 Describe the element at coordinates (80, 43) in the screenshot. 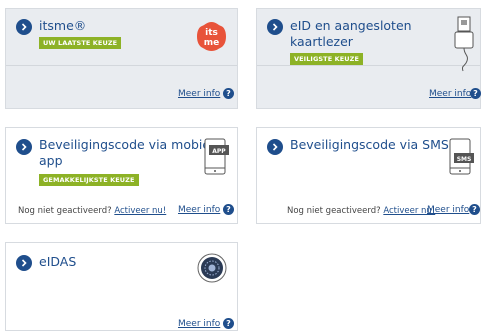

I see `badge-last-choice: UW LAATSTE KEUZE` at that location.